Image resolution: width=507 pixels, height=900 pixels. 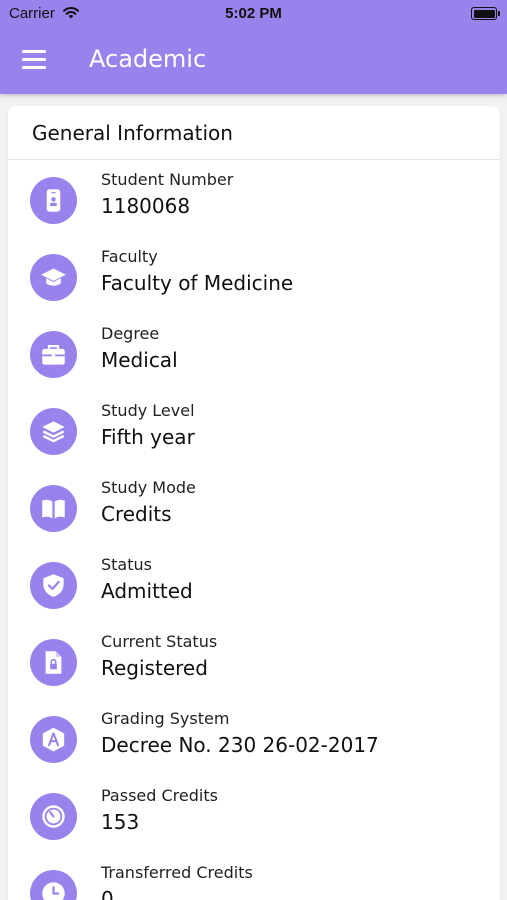 What do you see at coordinates (254, 876) in the screenshot?
I see `info-row-transferred-credits: Transferred Credits 0` at bounding box center [254, 876].